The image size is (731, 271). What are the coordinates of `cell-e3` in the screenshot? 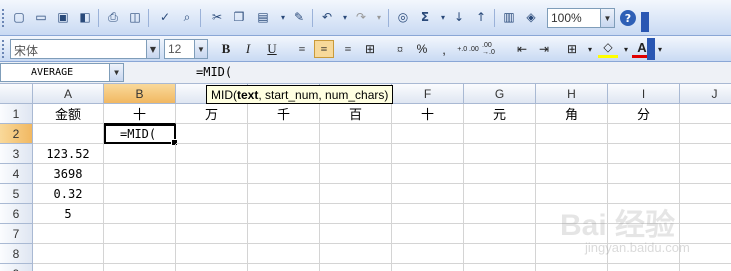 It's located at (356, 154).